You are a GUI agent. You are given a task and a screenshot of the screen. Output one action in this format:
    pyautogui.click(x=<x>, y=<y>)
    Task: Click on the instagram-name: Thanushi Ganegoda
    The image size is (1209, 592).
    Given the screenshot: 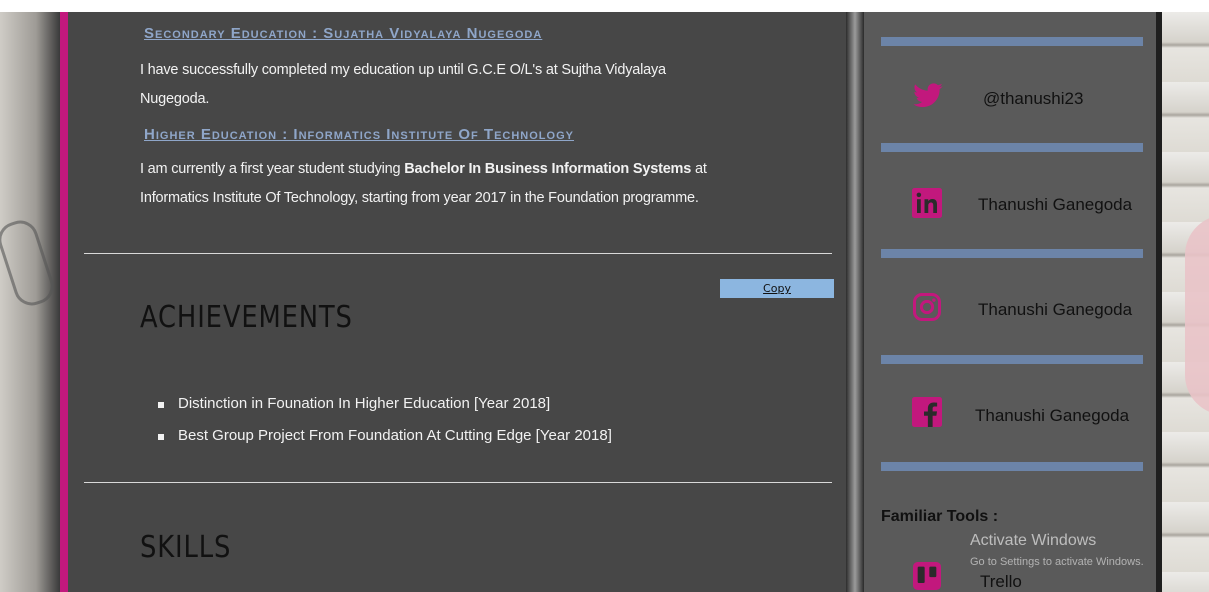 What is the action you would take?
    pyautogui.click(x=1055, y=310)
    